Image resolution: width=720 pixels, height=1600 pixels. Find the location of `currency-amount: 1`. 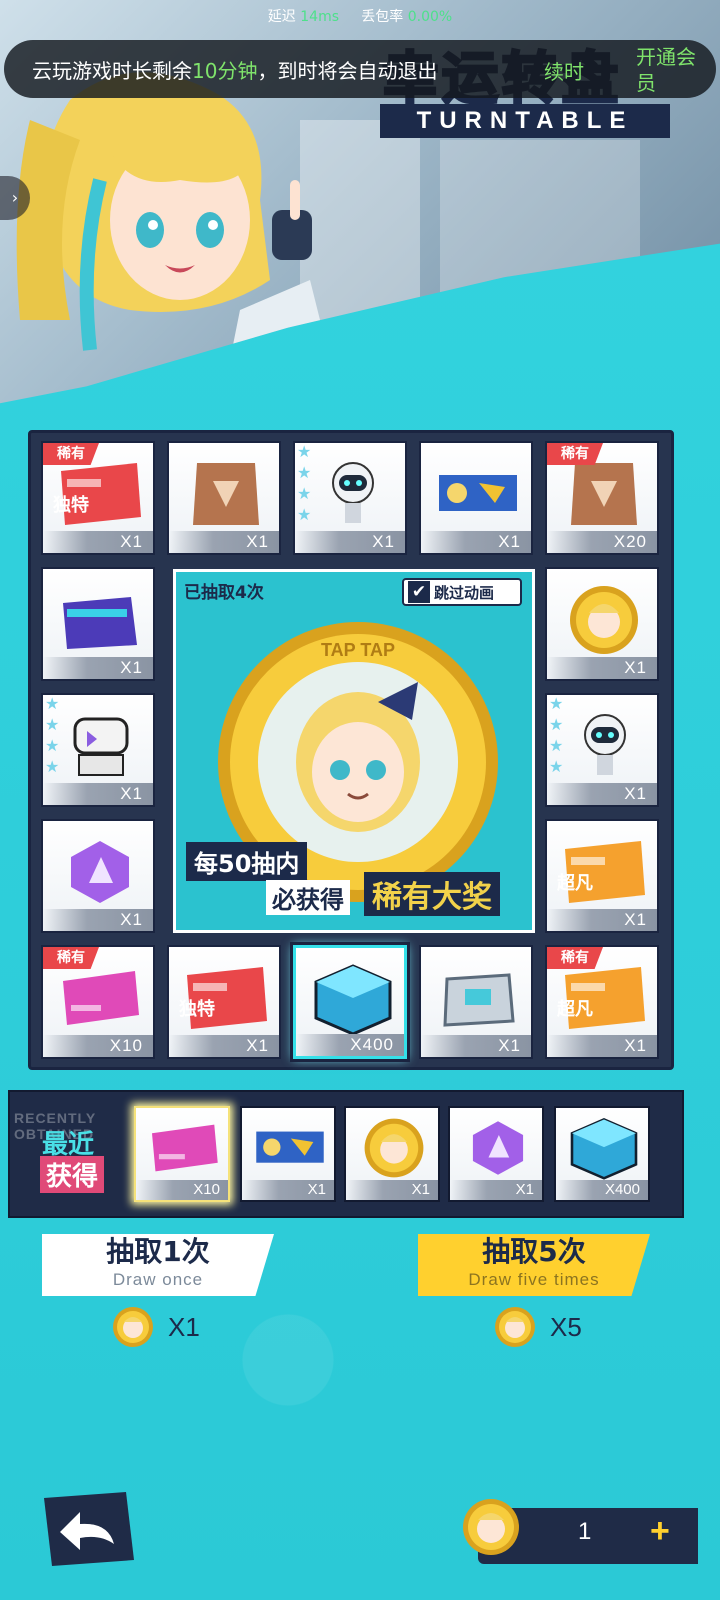

currency-amount: 1 is located at coordinates (585, 1531).